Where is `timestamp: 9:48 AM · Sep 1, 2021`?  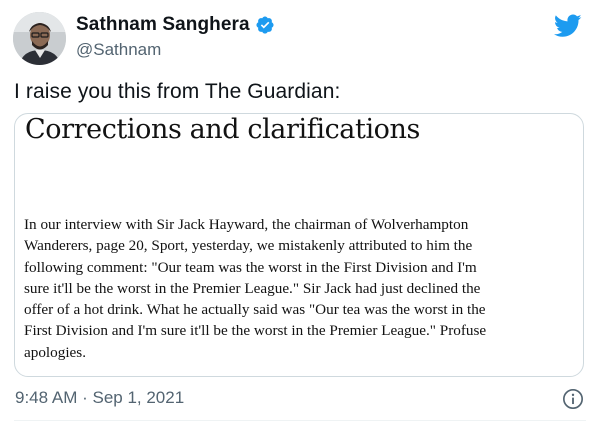
timestamp: 9:48 AM · Sep 1, 2021 is located at coordinates (99, 398).